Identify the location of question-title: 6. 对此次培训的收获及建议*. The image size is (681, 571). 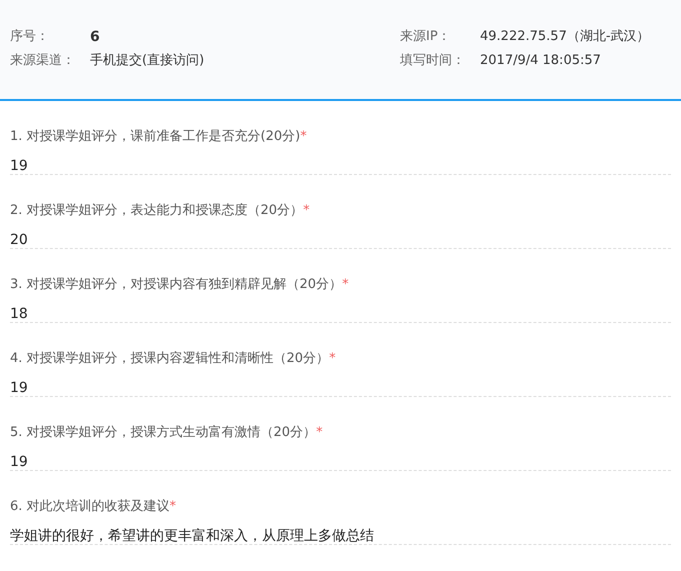
(93, 507).